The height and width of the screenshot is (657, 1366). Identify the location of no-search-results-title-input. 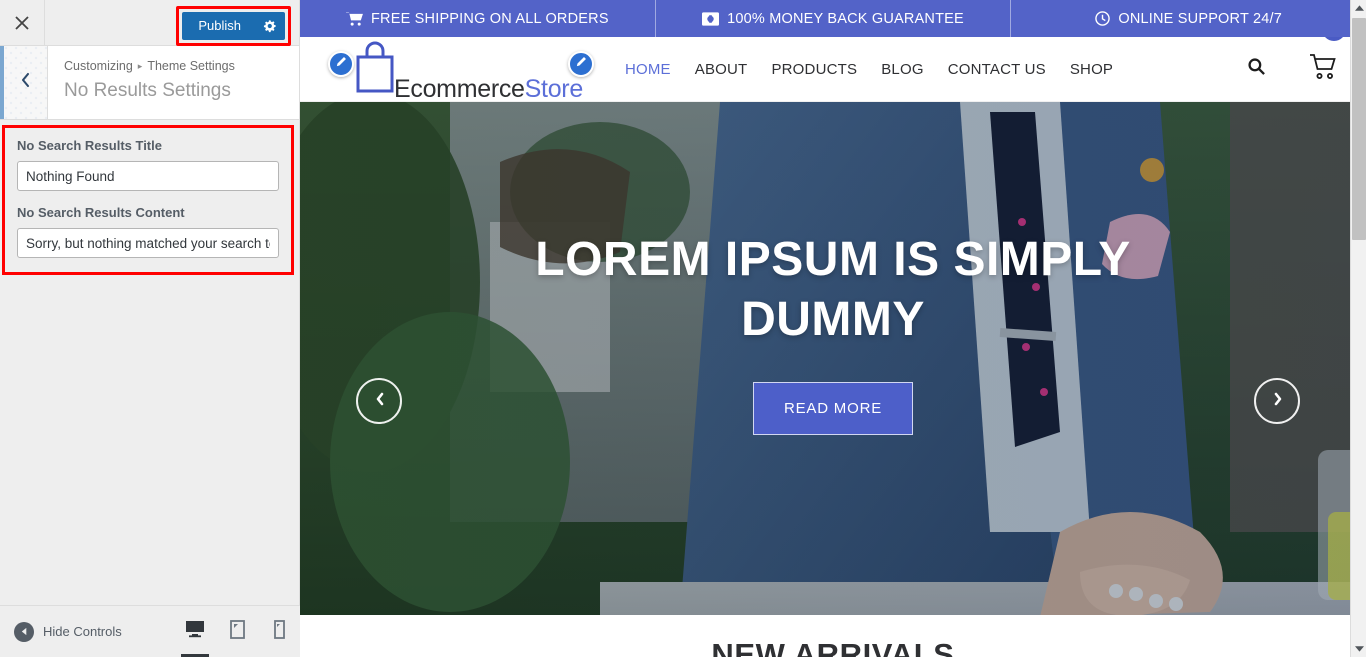
(148, 176).